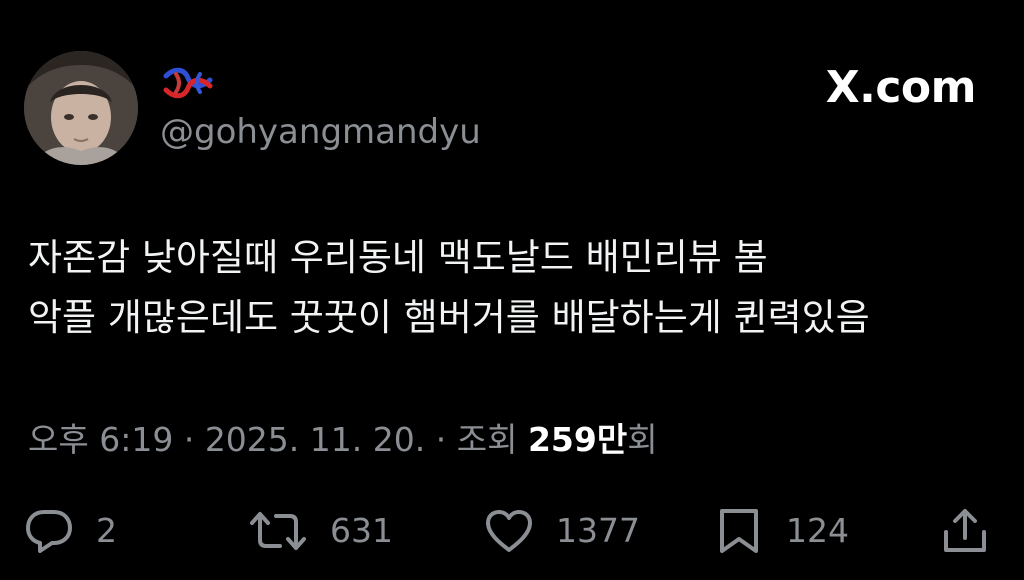 The height and width of the screenshot is (580, 1024). What do you see at coordinates (49, 531) in the screenshot?
I see `reply-icon` at bounding box center [49, 531].